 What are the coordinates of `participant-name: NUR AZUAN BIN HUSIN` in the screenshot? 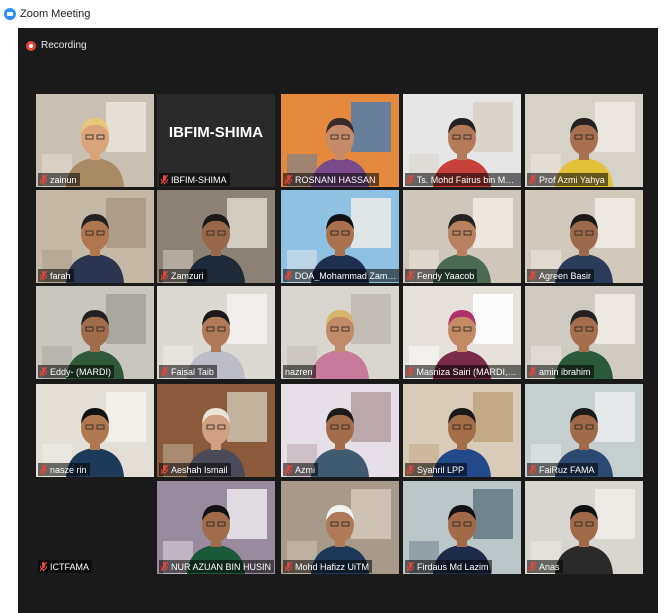 It's located at (221, 566).